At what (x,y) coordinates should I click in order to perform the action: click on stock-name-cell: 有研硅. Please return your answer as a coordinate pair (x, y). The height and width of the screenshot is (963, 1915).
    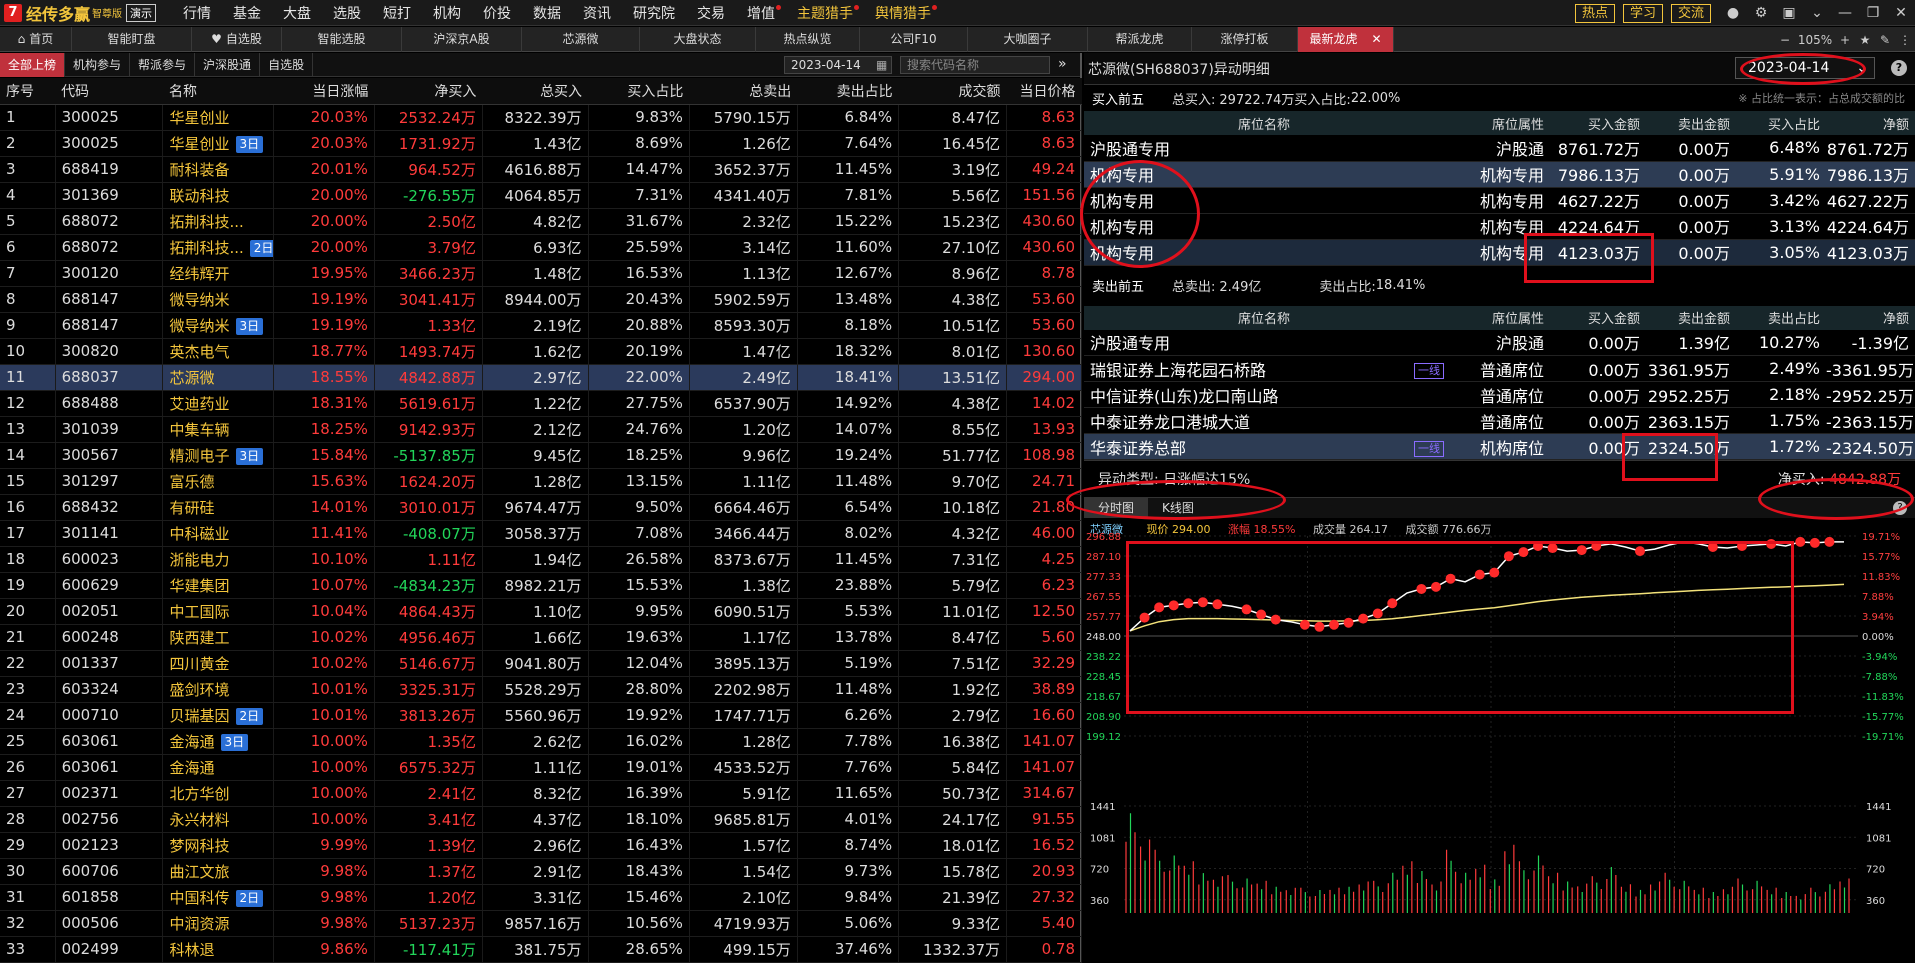
    Looking at the image, I should click on (218, 507).